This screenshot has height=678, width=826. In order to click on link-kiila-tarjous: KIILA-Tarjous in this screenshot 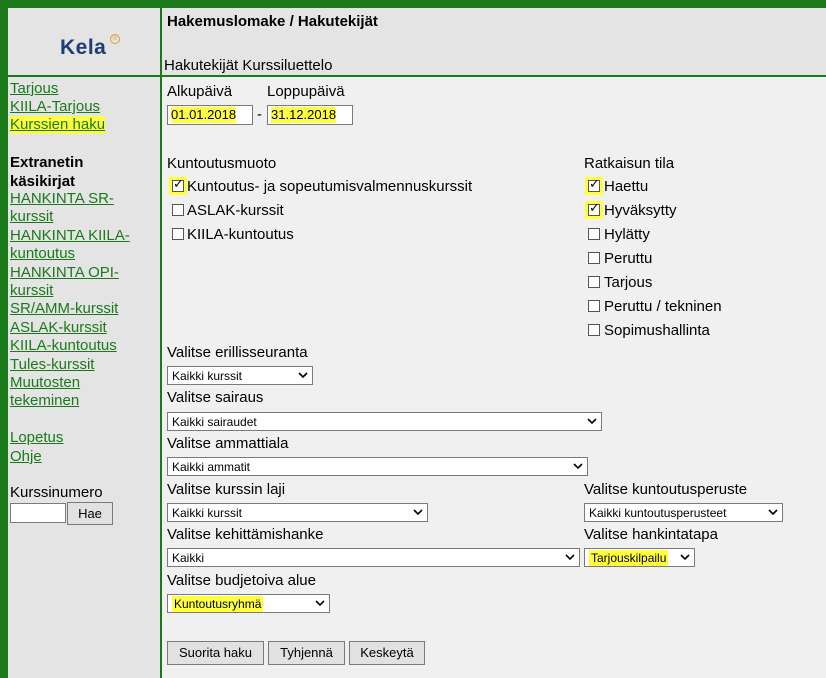, I will do `click(55, 107)`.